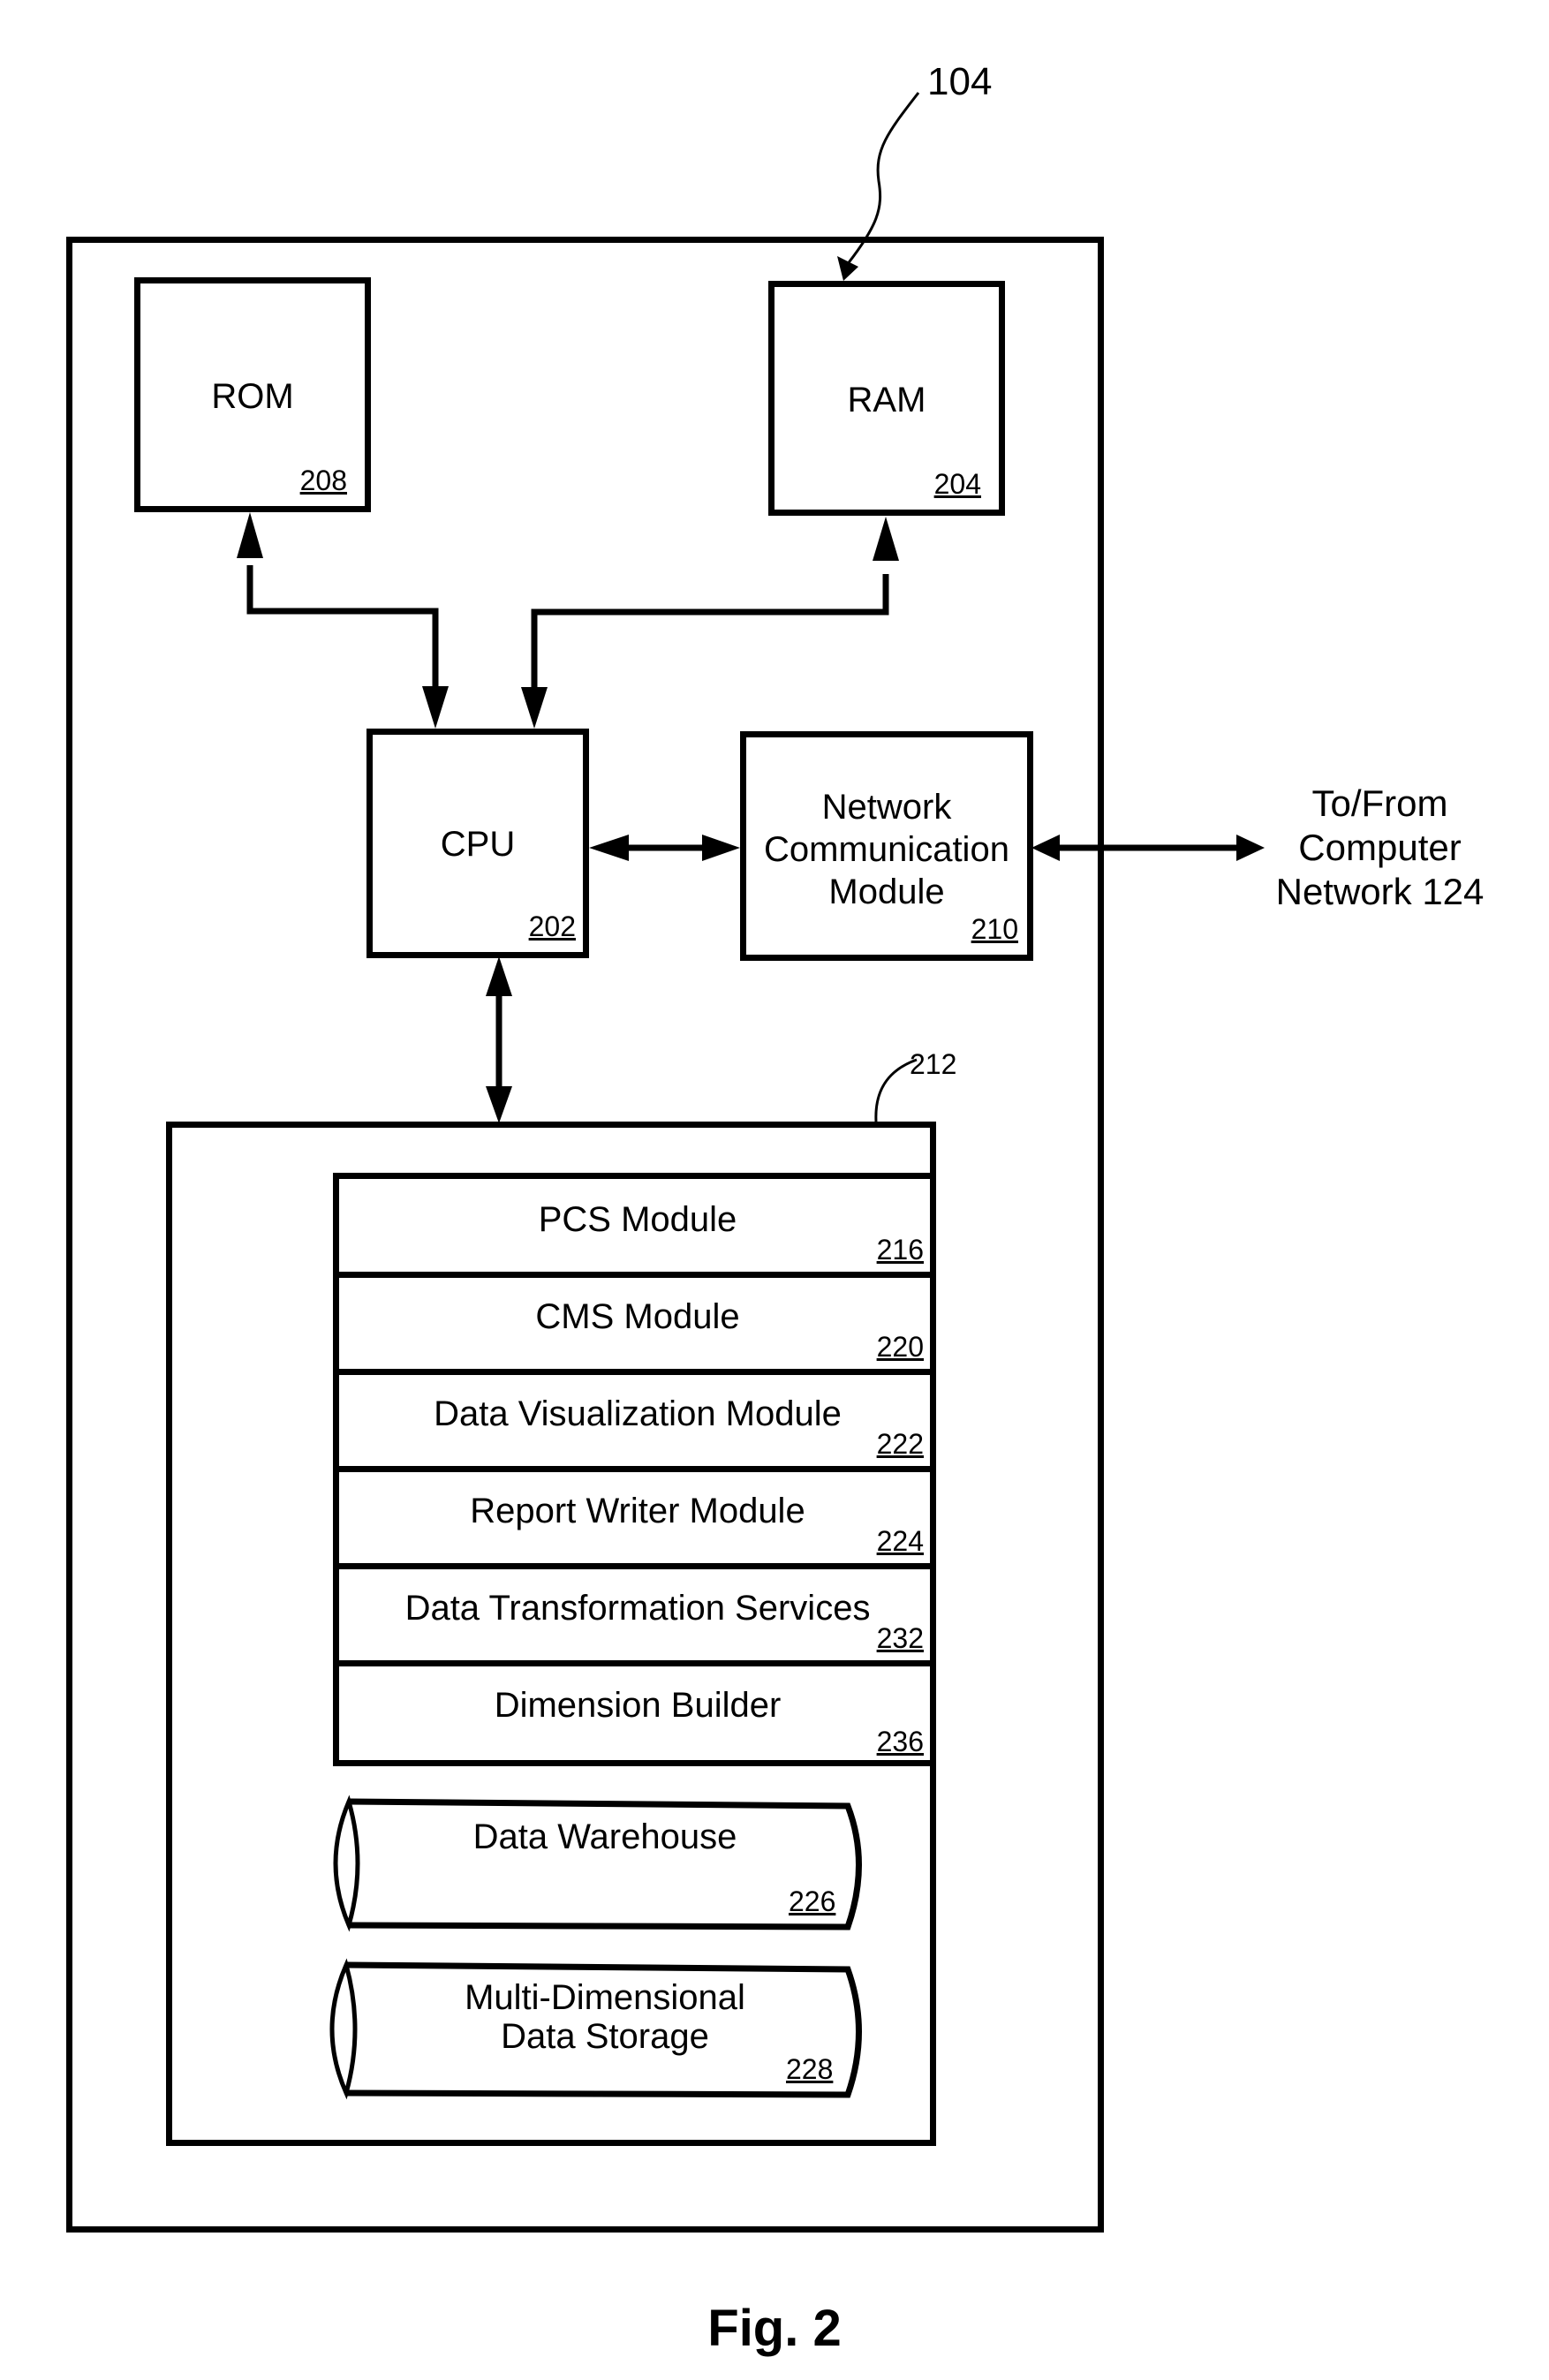 This screenshot has height=2380, width=1549. I want to click on ncm-label-line-2: Communication, so click(886, 849).